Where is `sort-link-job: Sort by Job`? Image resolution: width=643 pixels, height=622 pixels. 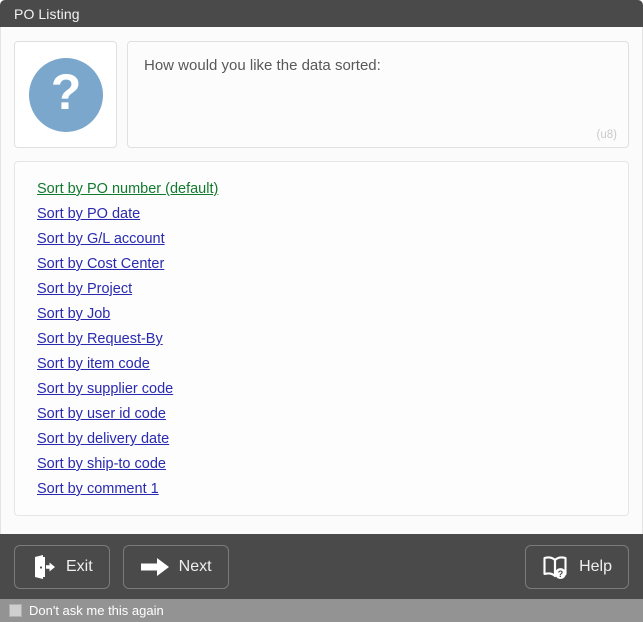
sort-link-job: Sort by Job is located at coordinates (73, 314).